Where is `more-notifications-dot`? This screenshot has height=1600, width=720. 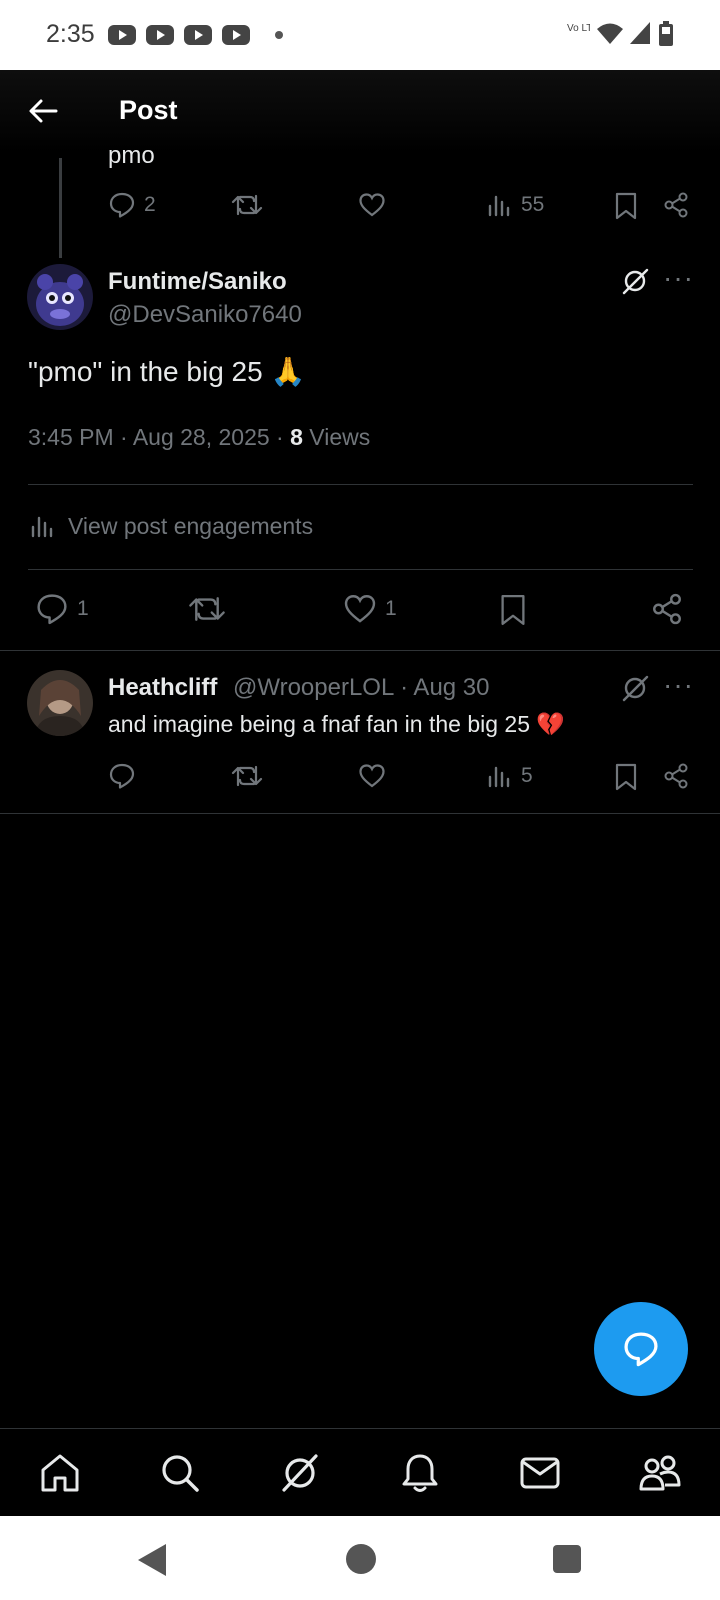 more-notifications-dot is located at coordinates (279, 35).